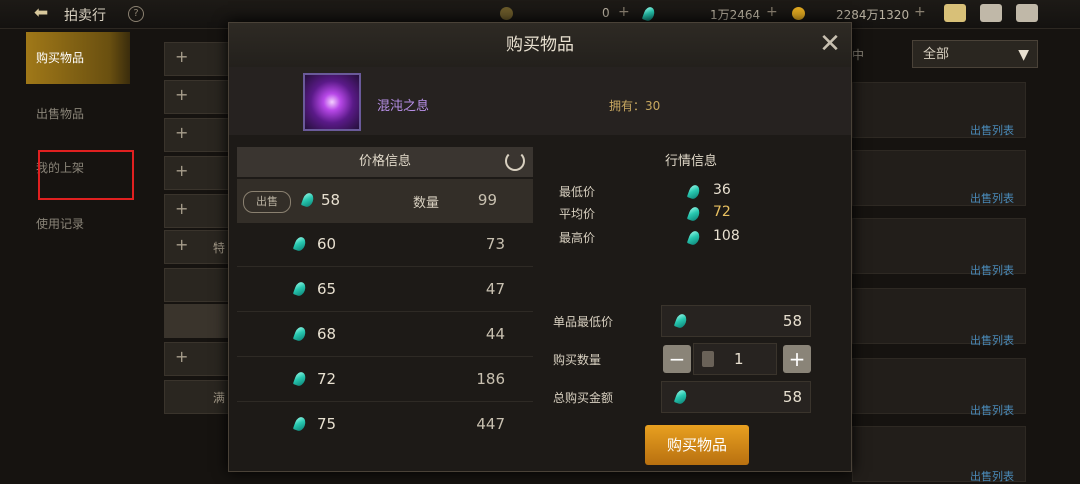  I want to click on unit-price-value: 58, so click(792, 321).